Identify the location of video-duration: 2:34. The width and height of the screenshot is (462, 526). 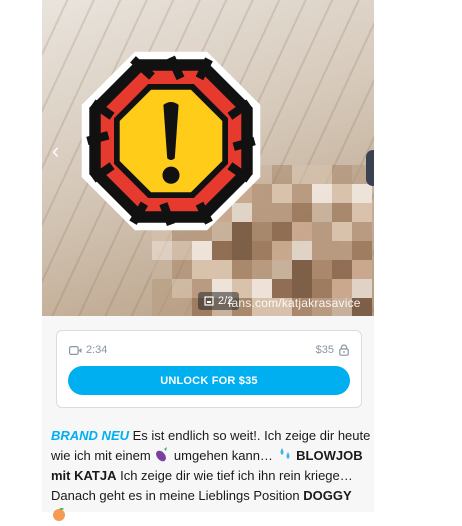
(88, 350).